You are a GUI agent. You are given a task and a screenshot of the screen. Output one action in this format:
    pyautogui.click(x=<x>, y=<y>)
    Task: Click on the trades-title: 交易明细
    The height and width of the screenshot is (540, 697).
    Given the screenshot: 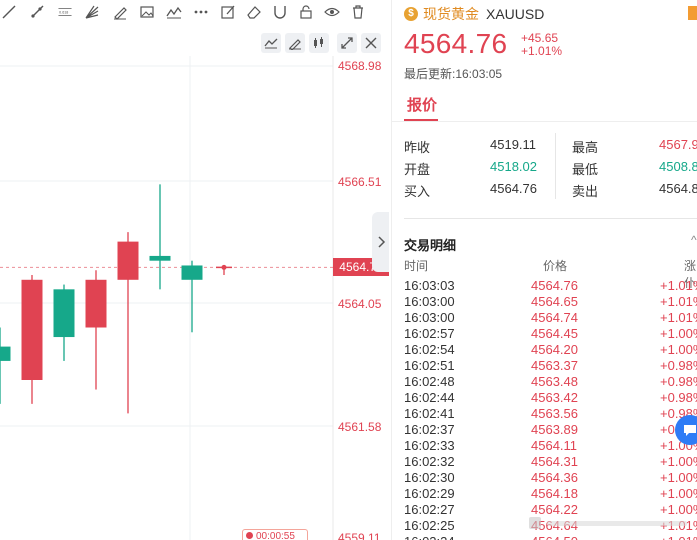 What is the action you would take?
    pyautogui.click(x=430, y=245)
    